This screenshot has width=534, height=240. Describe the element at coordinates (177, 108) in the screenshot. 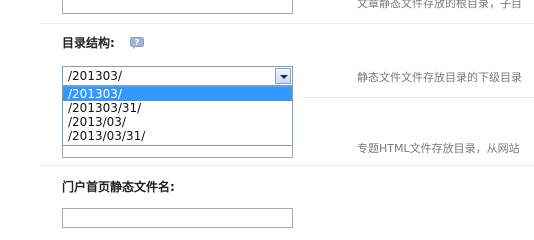

I see `dropdown-option: /201303/31/` at that location.